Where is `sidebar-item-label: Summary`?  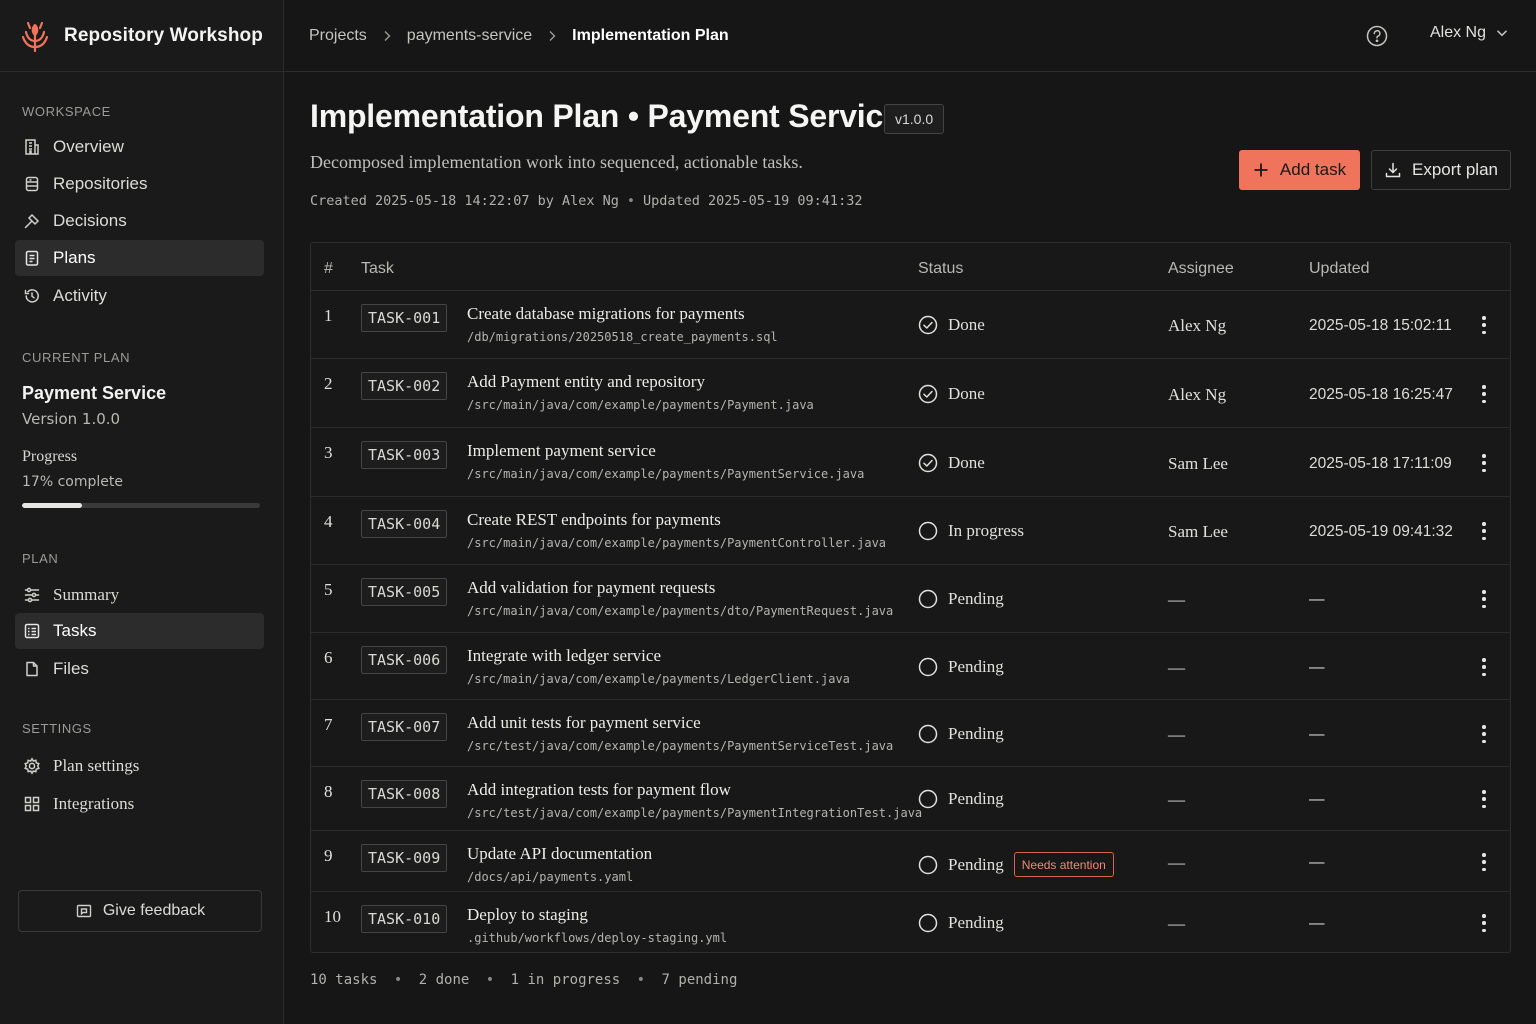 sidebar-item-label: Summary is located at coordinates (86, 594).